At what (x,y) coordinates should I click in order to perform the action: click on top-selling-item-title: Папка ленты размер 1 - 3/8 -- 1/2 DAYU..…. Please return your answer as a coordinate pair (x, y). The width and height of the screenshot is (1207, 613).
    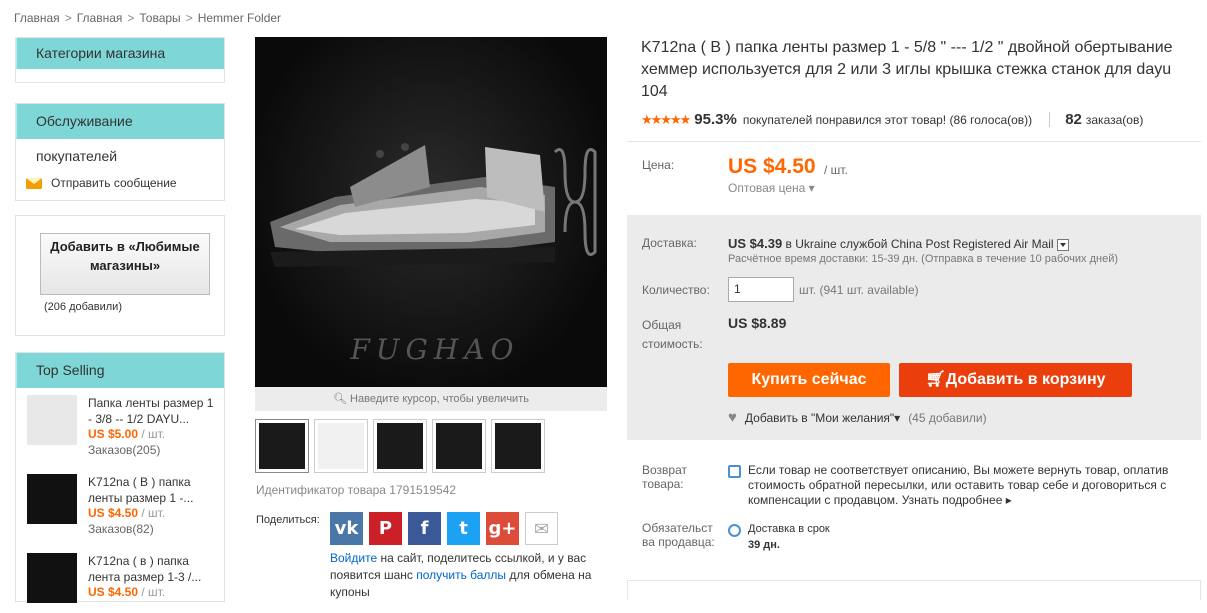
    Looking at the image, I should click on (152, 411).